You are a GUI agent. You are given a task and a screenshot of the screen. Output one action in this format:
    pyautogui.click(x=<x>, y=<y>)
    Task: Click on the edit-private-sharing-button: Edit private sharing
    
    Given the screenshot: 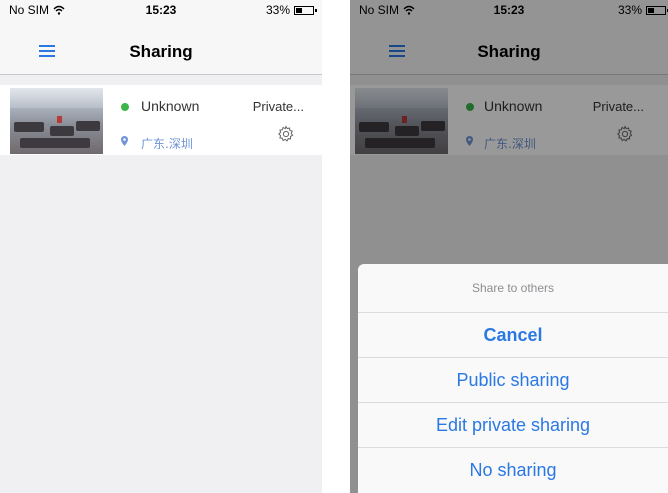 What is the action you would take?
    pyautogui.click(x=513, y=425)
    